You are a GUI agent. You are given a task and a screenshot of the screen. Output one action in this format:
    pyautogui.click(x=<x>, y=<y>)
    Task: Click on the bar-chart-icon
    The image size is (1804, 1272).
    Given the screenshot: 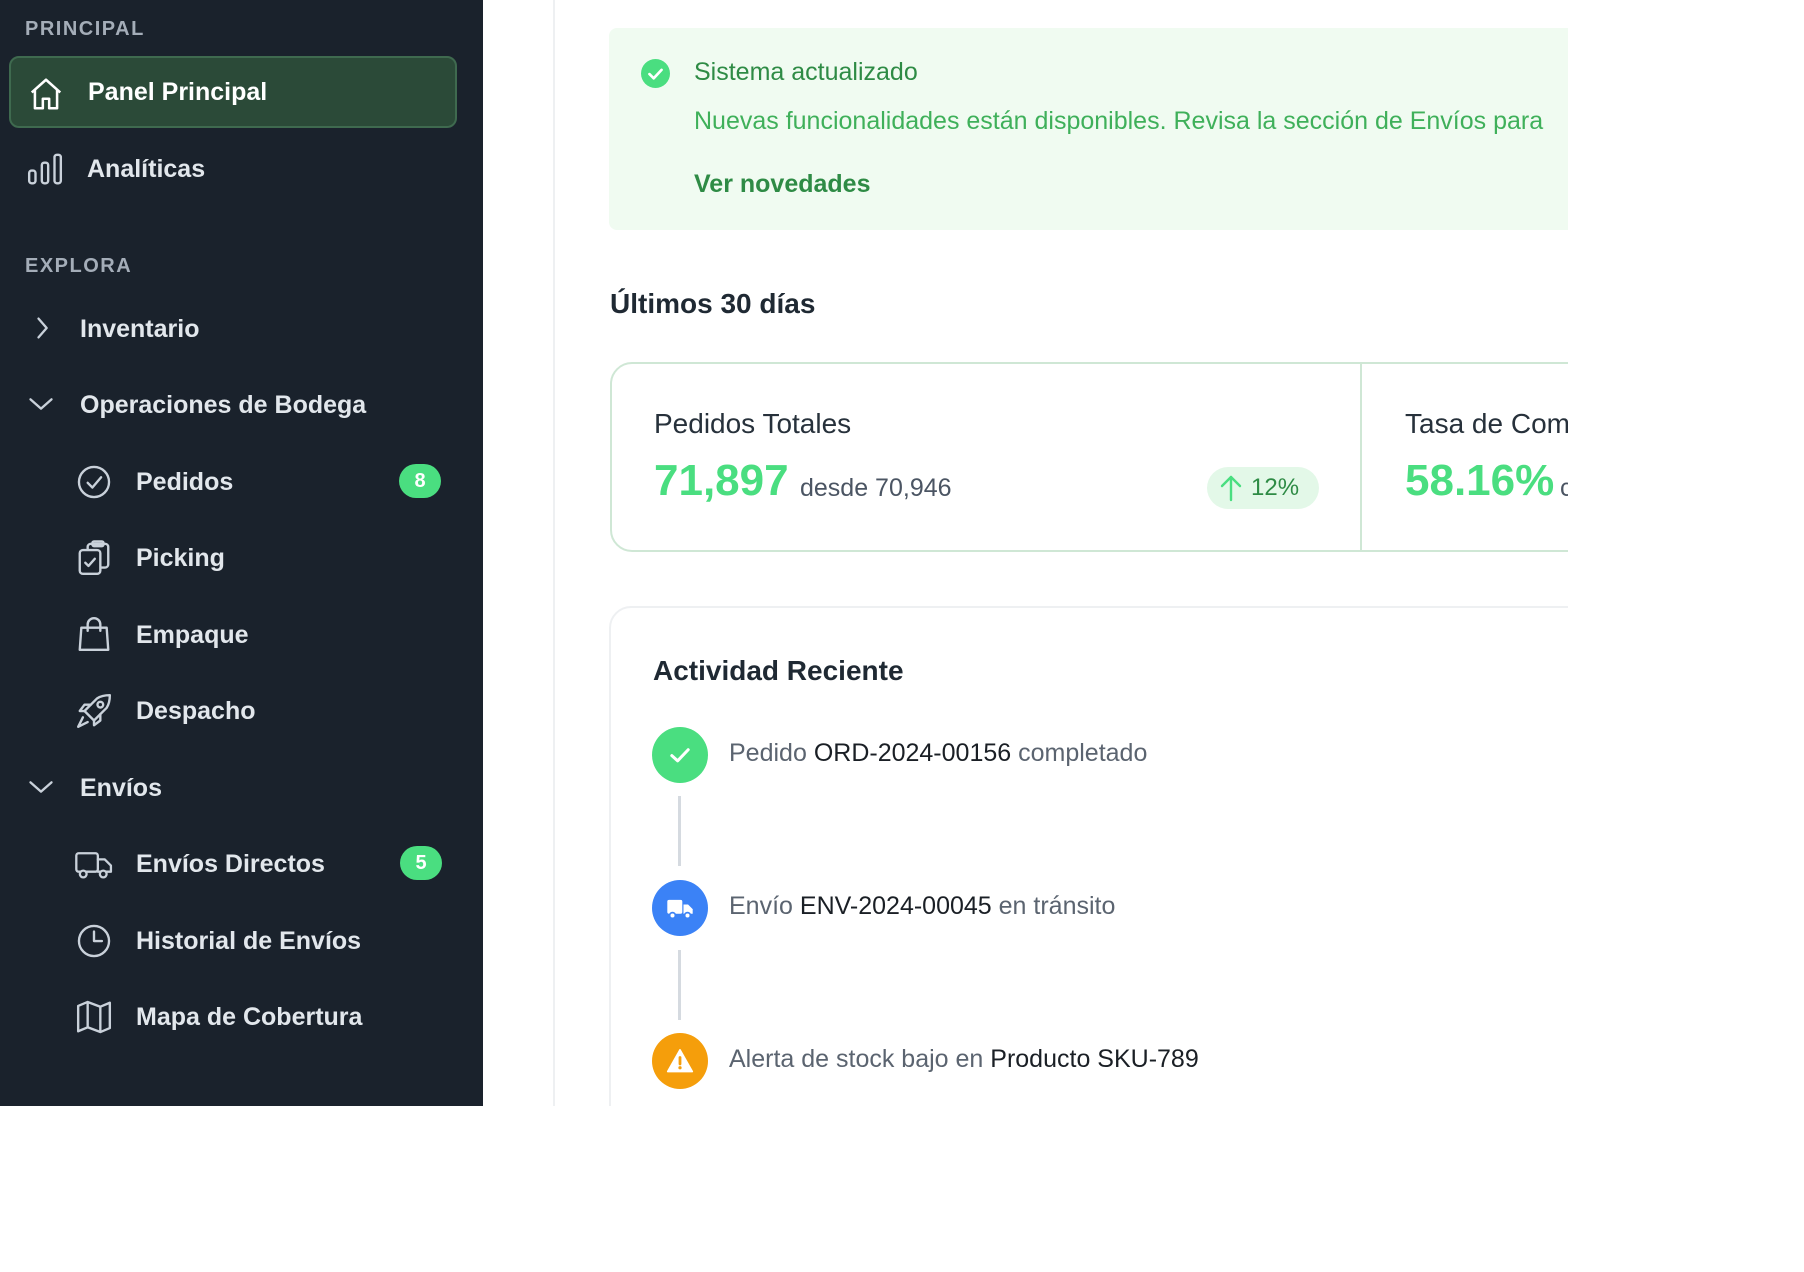 What is the action you would take?
    pyautogui.click(x=45, y=169)
    